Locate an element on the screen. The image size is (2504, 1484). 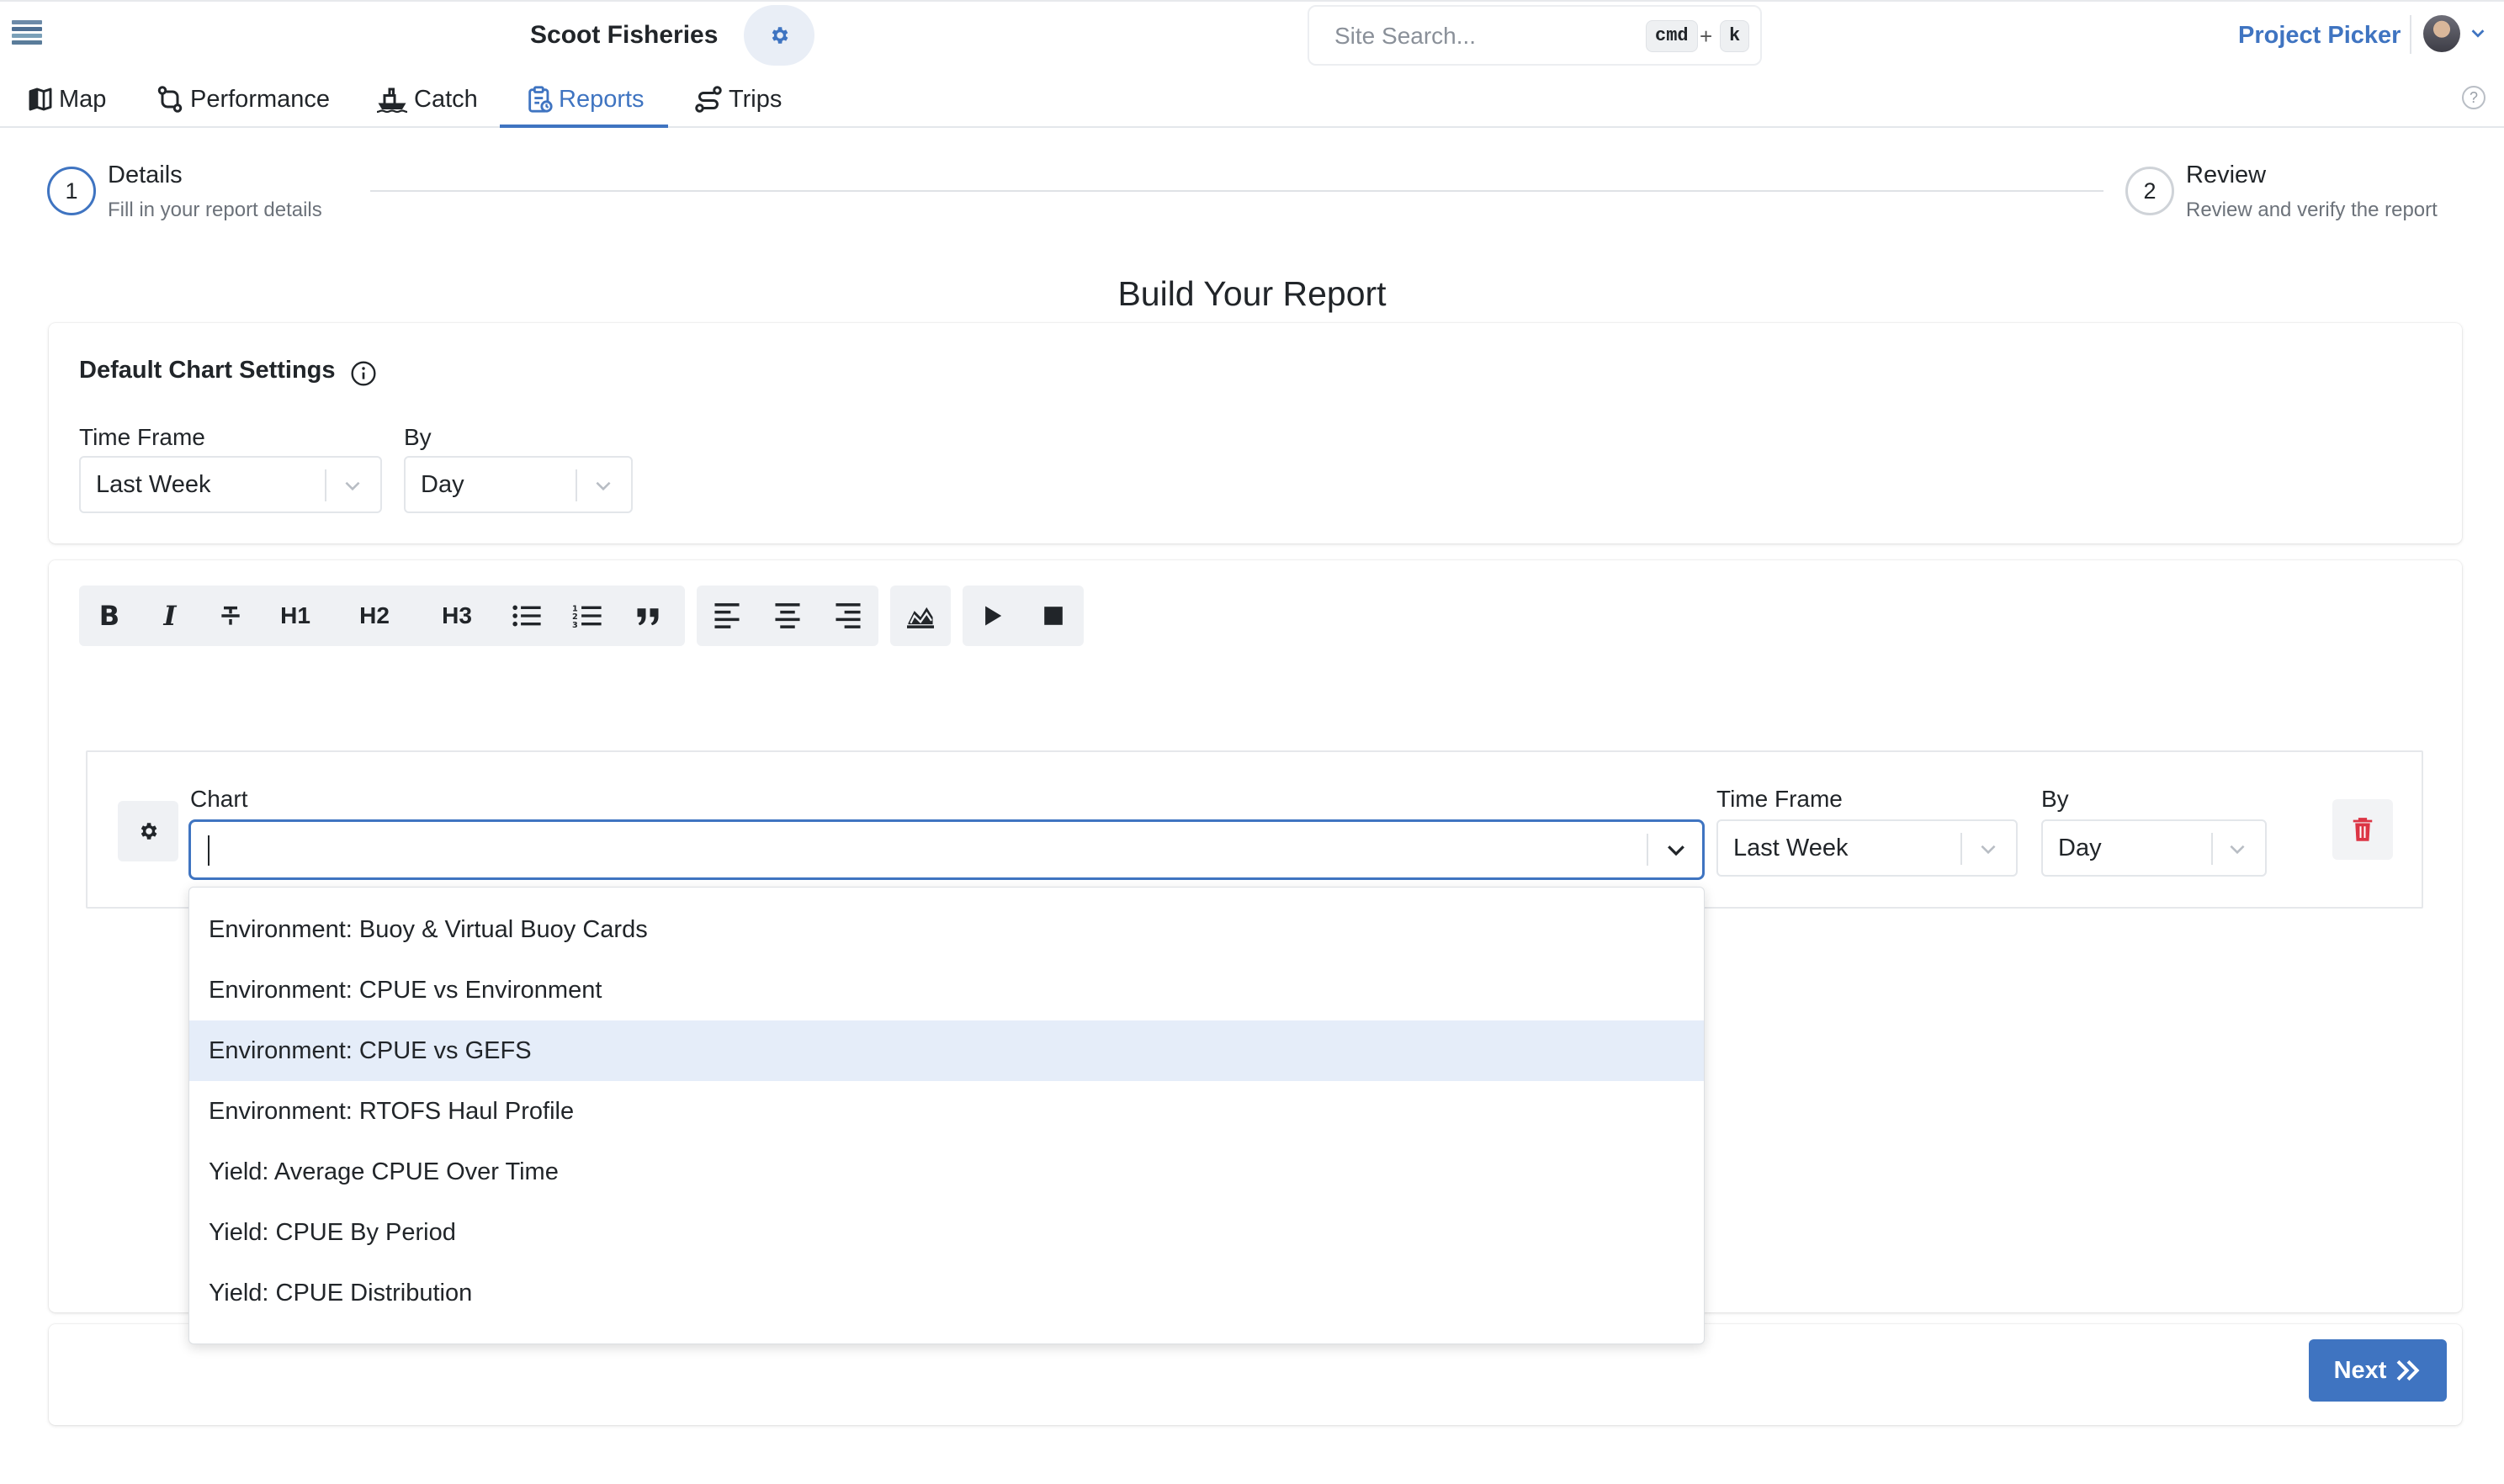
play-button is located at coordinates (993, 616).